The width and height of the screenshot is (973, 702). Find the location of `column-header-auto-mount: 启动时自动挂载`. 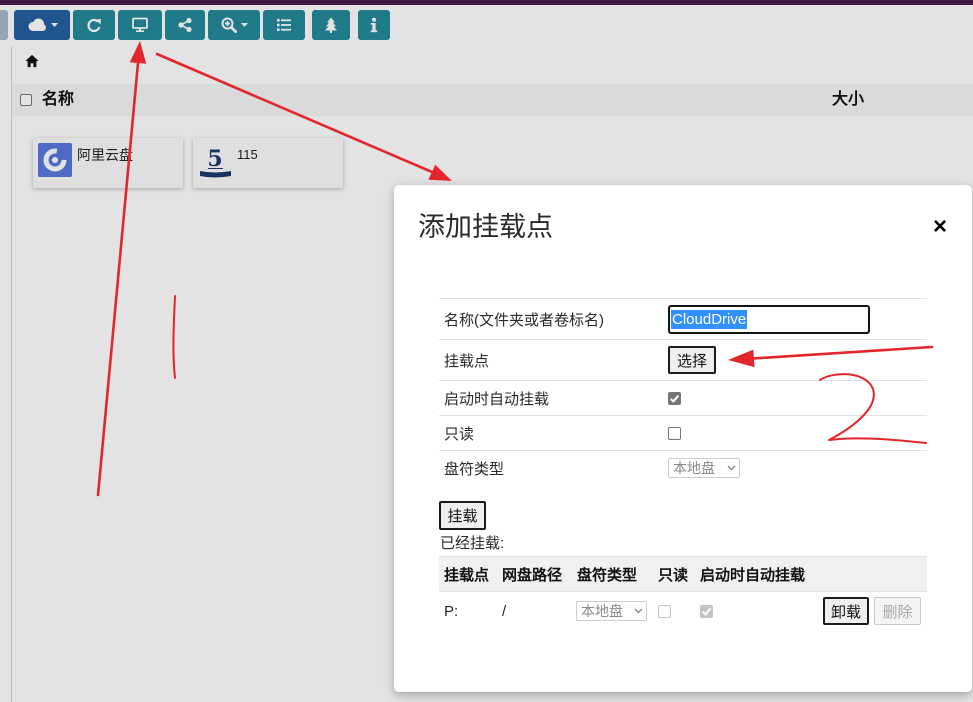

column-header-auto-mount: 启动时自动挂载 is located at coordinates (753, 575).